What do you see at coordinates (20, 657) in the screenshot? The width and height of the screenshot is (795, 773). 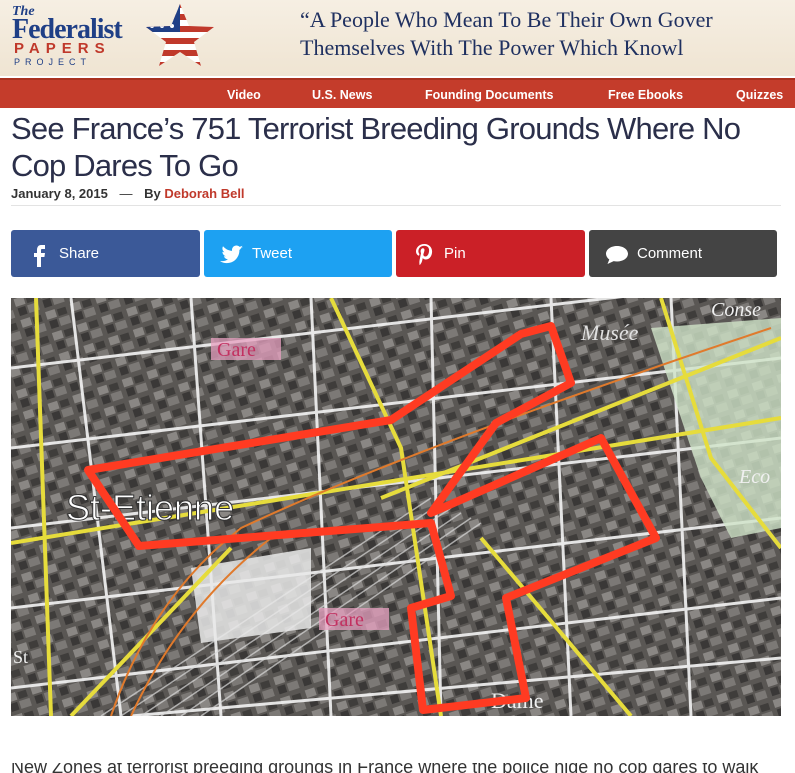 I see `map-label-st: St` at bounding box center [20, 657].